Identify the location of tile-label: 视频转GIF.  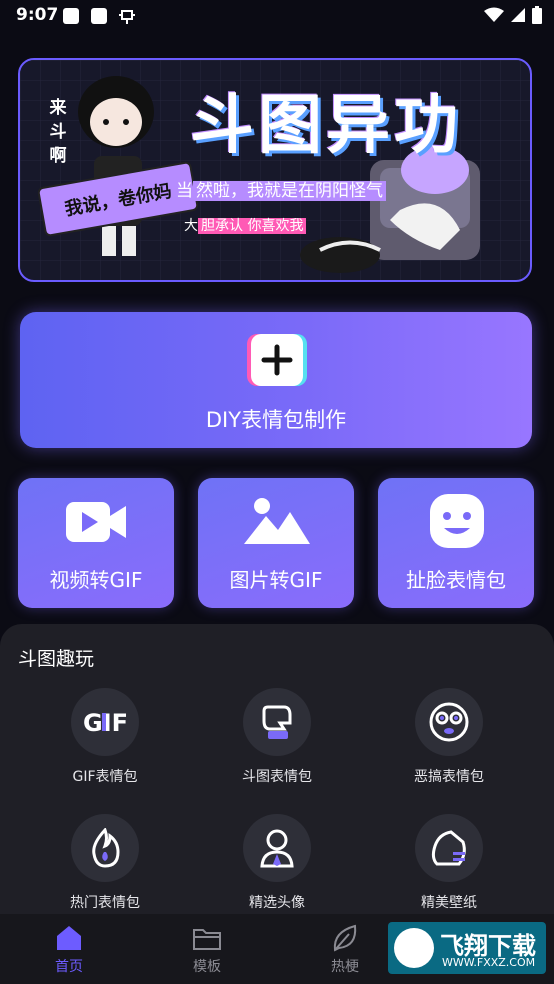
(96, 580).